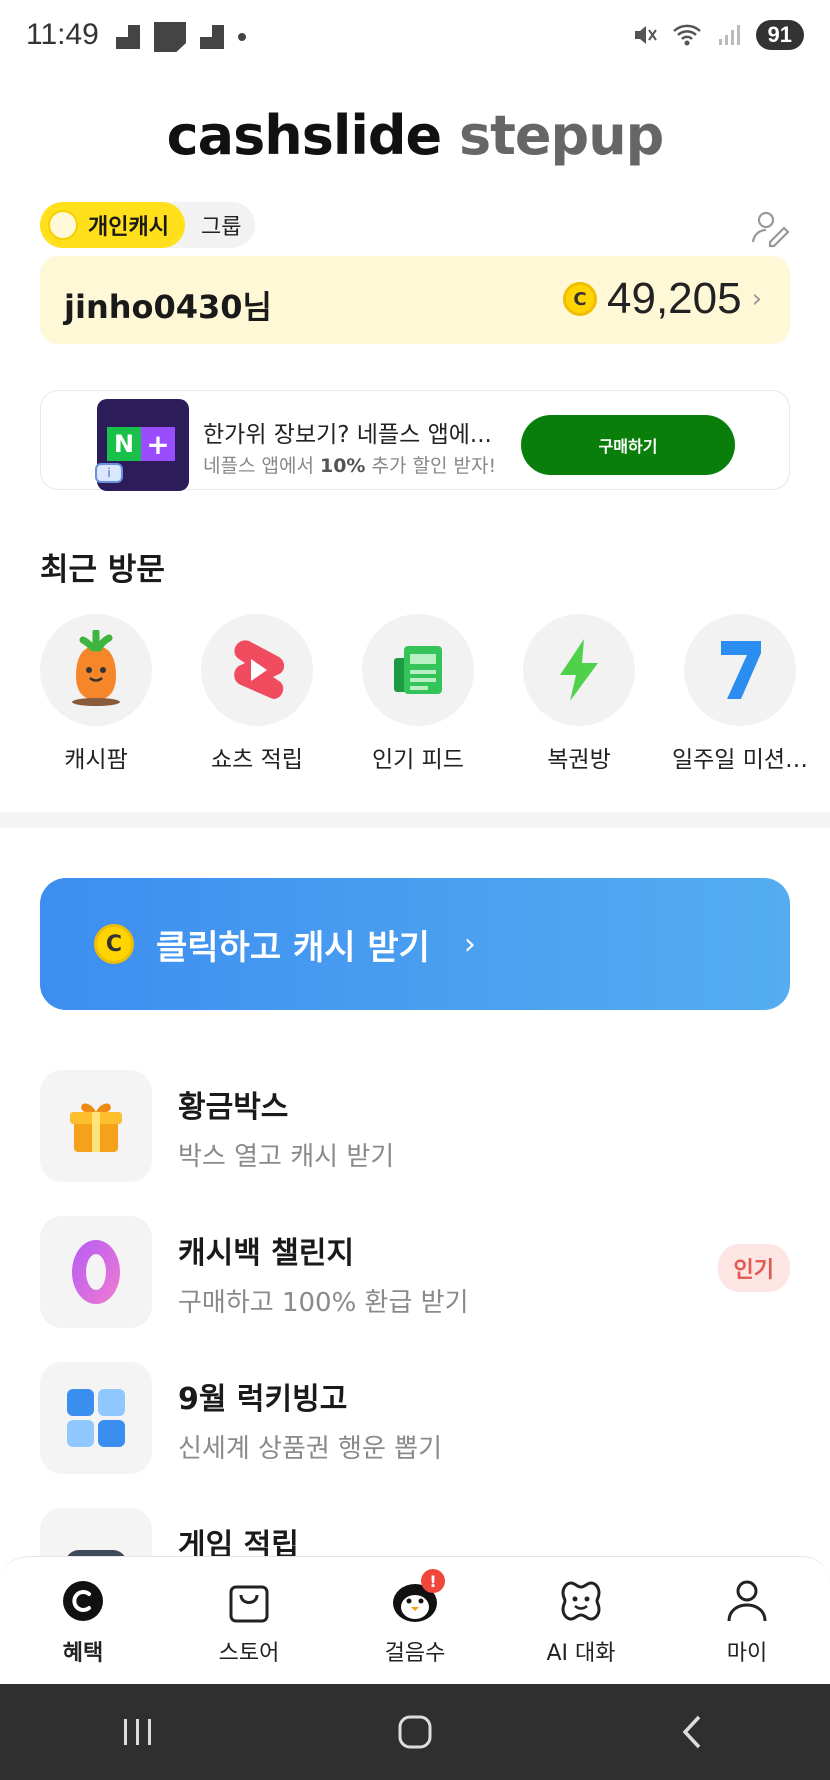 The height and width of the screenshot is (1780, 830). Describe the element at coordinates (109, 473) in the screenshot. I see `ad-info-icon: i` at that location.